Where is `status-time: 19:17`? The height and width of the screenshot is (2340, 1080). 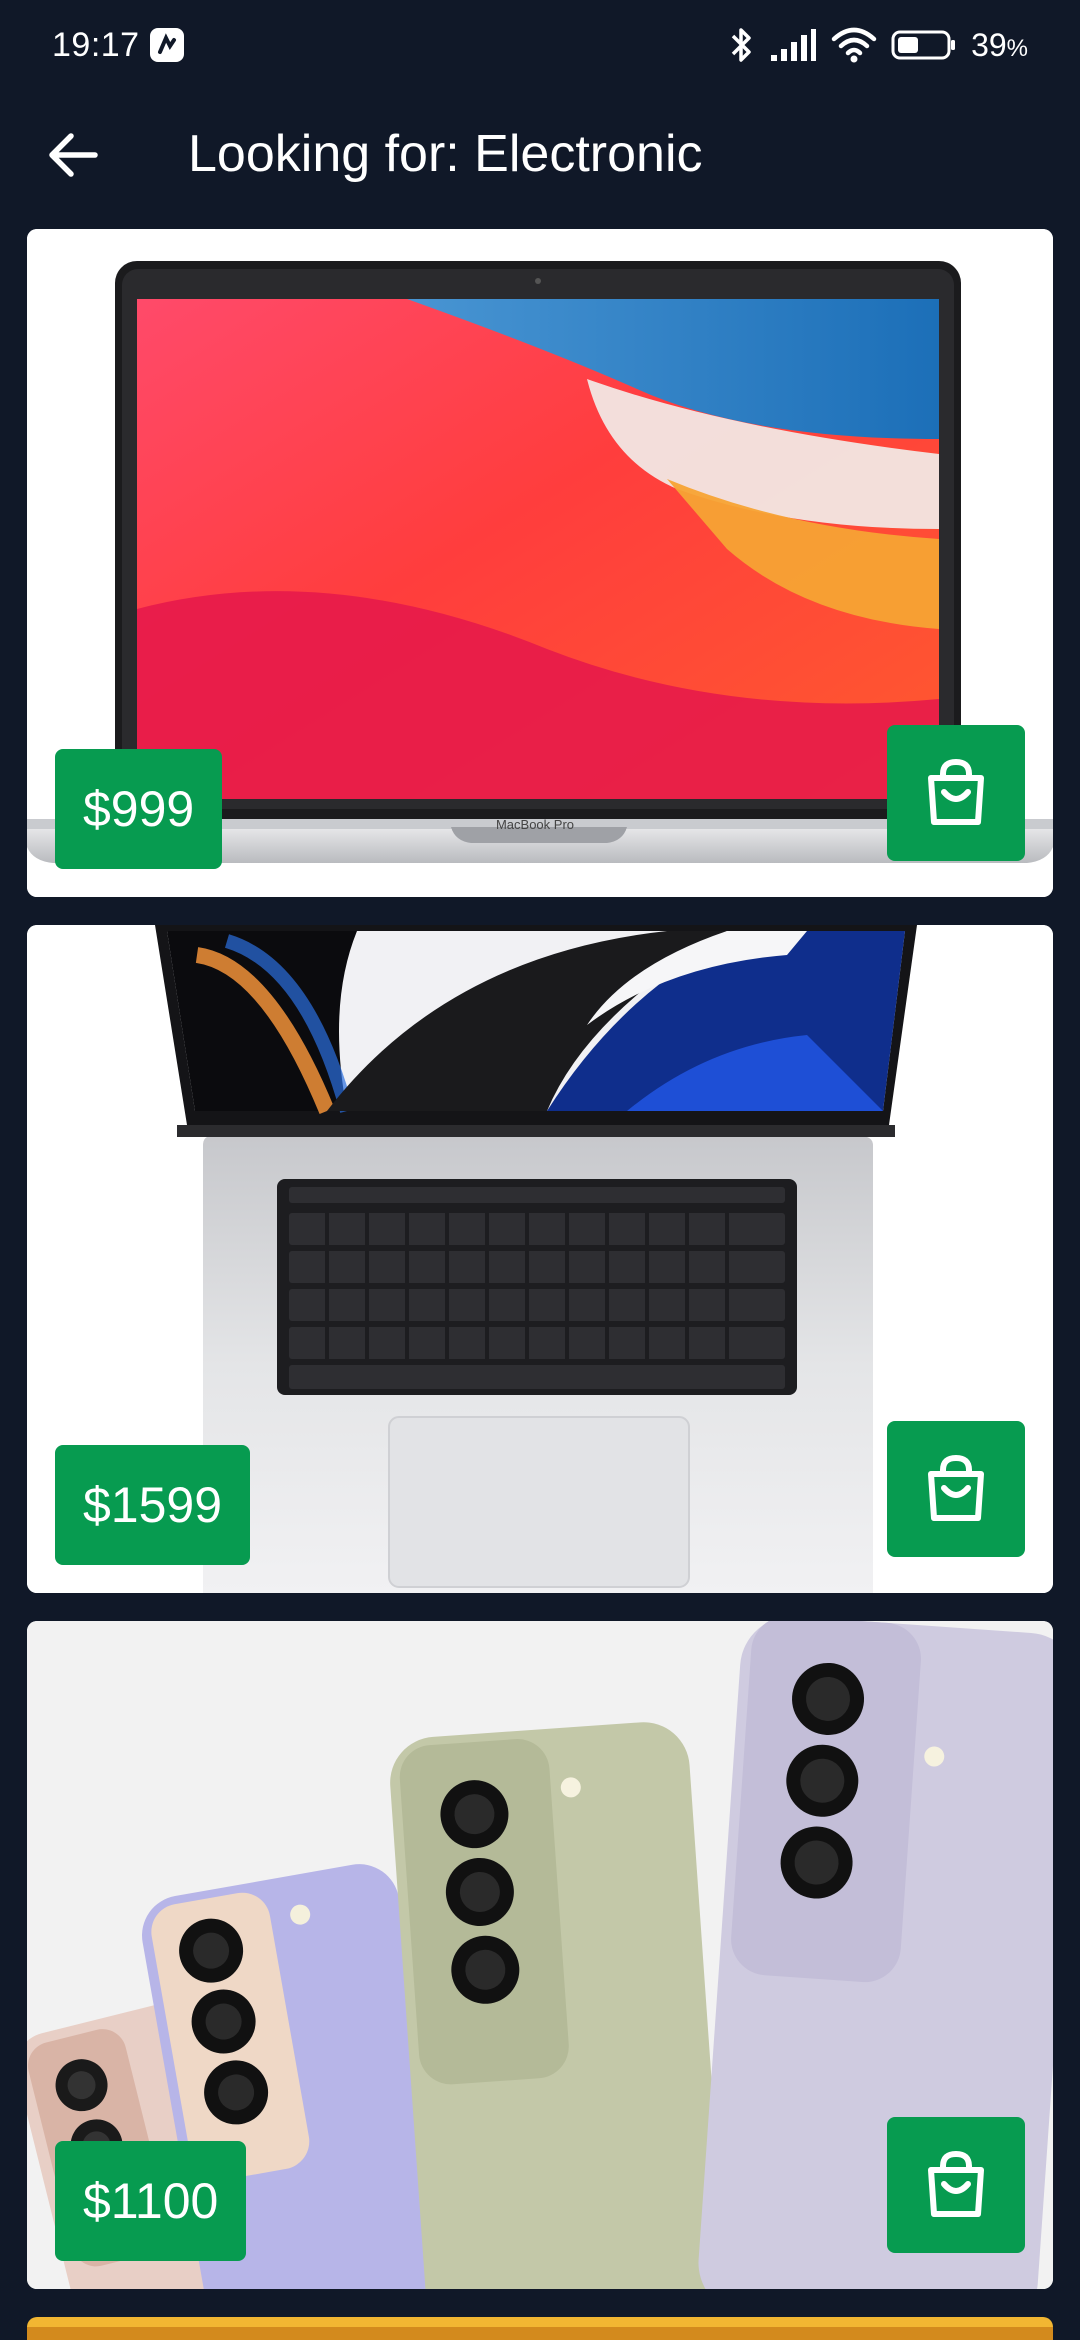
status-time: 19:17 is located at coordinates (96, 44).